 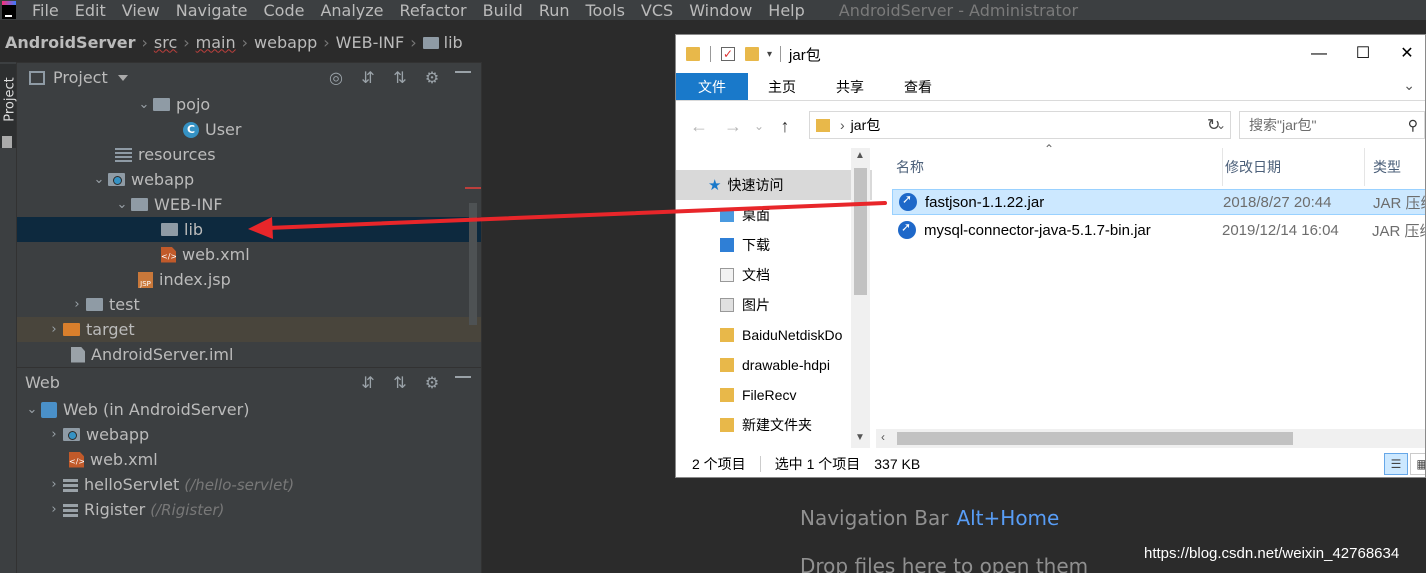 I want to click on details-view-icon: ☰, so click(x=1396, y=464).